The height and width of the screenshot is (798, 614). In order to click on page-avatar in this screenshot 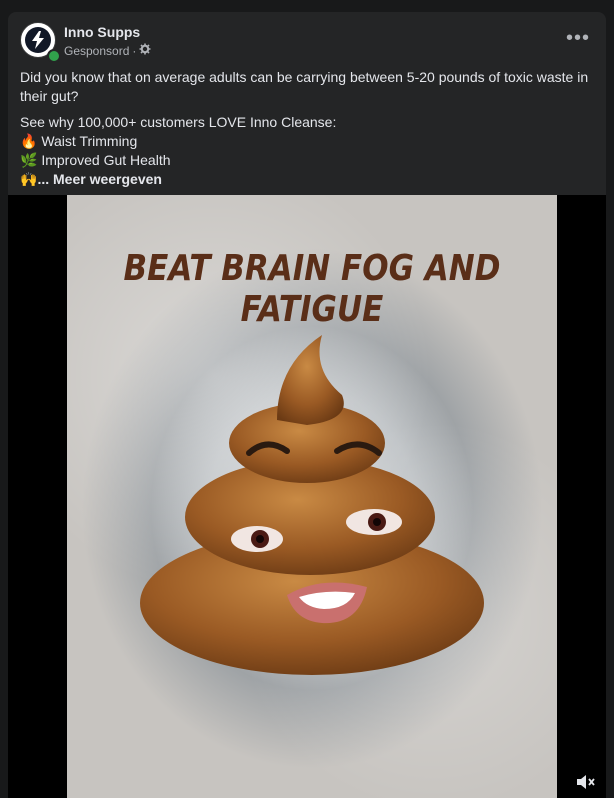, I will do `click(40, 42)`.